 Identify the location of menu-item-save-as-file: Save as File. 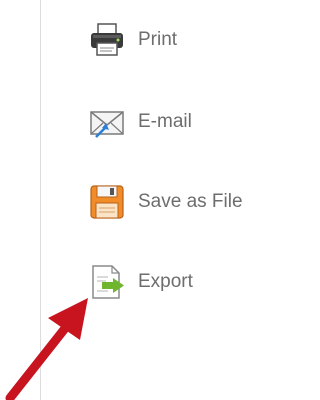
(165, 202).